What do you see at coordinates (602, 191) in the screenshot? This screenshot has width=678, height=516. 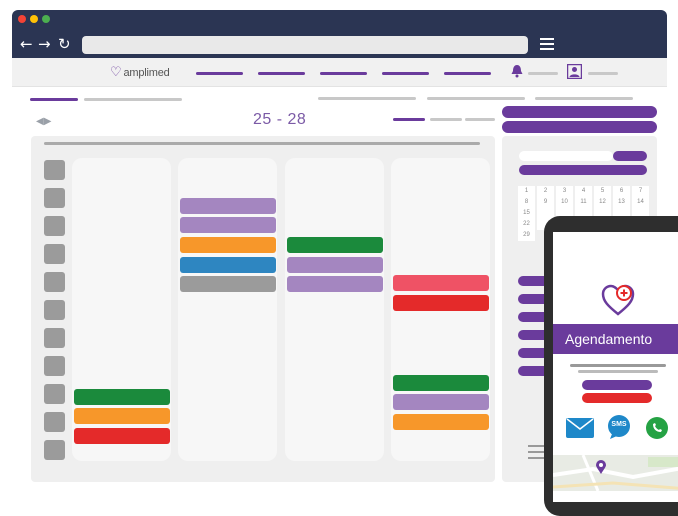 I see `mini-calendar-day: 5` at bounding box center [602, 191].